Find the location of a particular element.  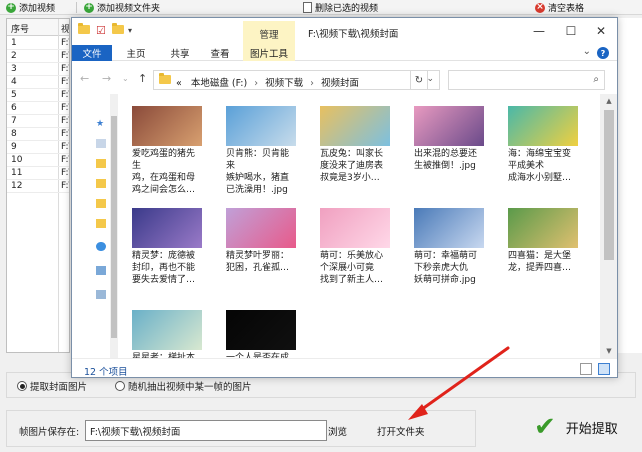

network-icon is located at coordinates (101, 294).